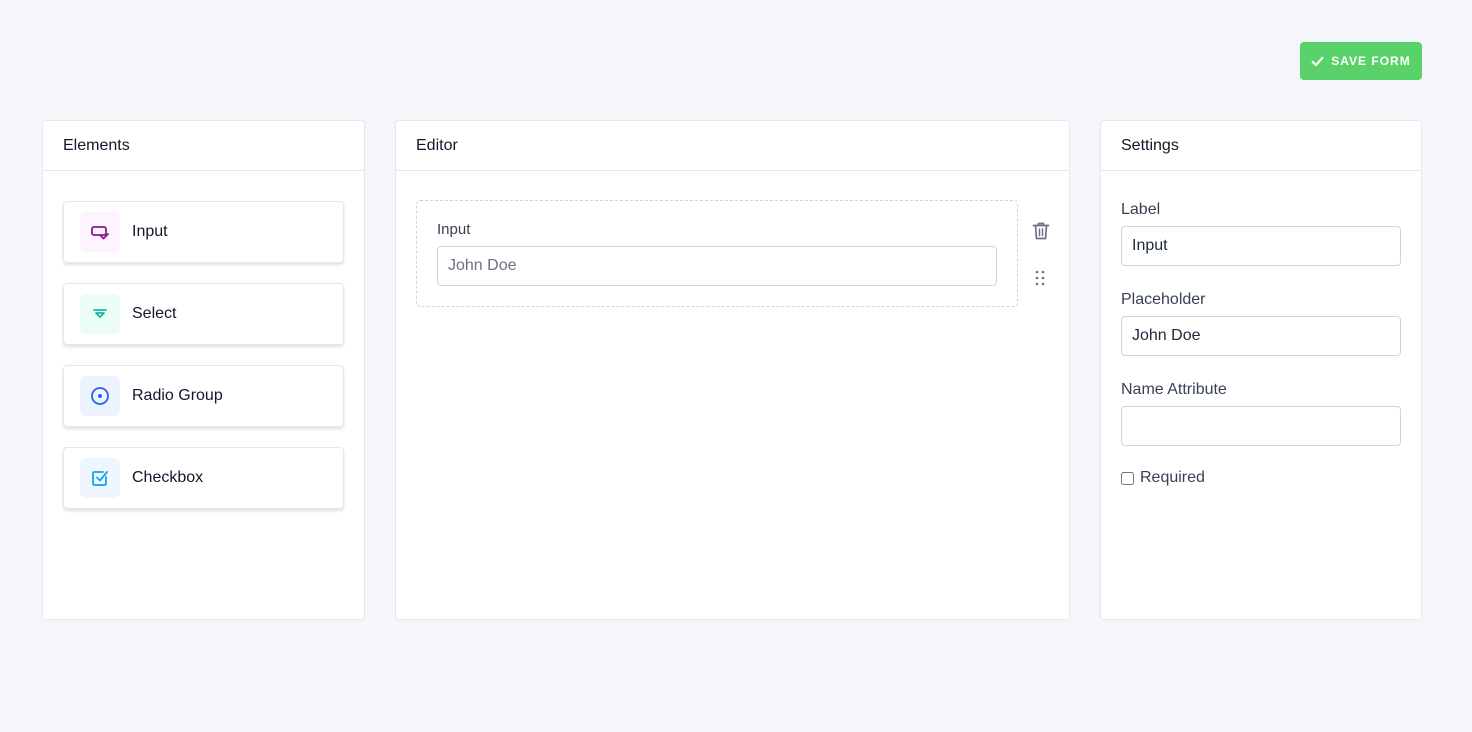  Describe the element at coordinates (1174, 389) in the screenshot. I see `name-attribute-setting-label: Name Attribute` at that location.